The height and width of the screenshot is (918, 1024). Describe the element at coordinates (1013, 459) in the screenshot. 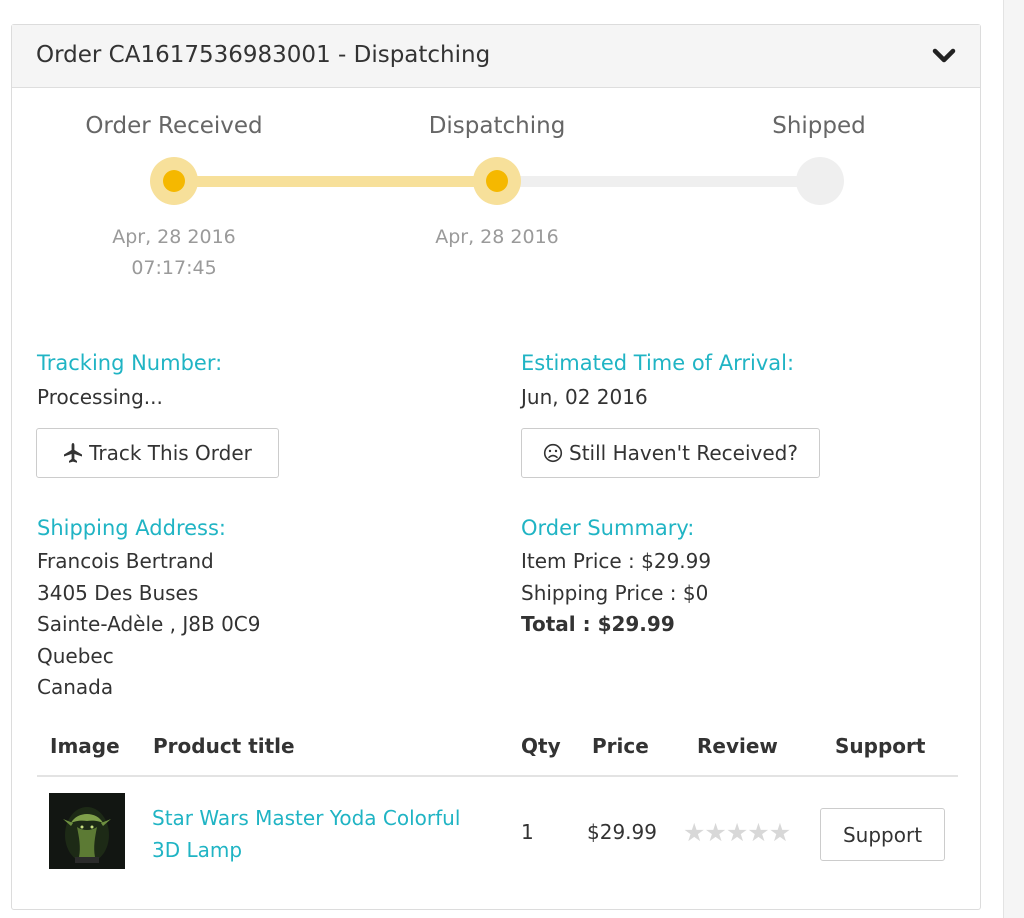

I see `page-scrollbar-gutter` at that location.